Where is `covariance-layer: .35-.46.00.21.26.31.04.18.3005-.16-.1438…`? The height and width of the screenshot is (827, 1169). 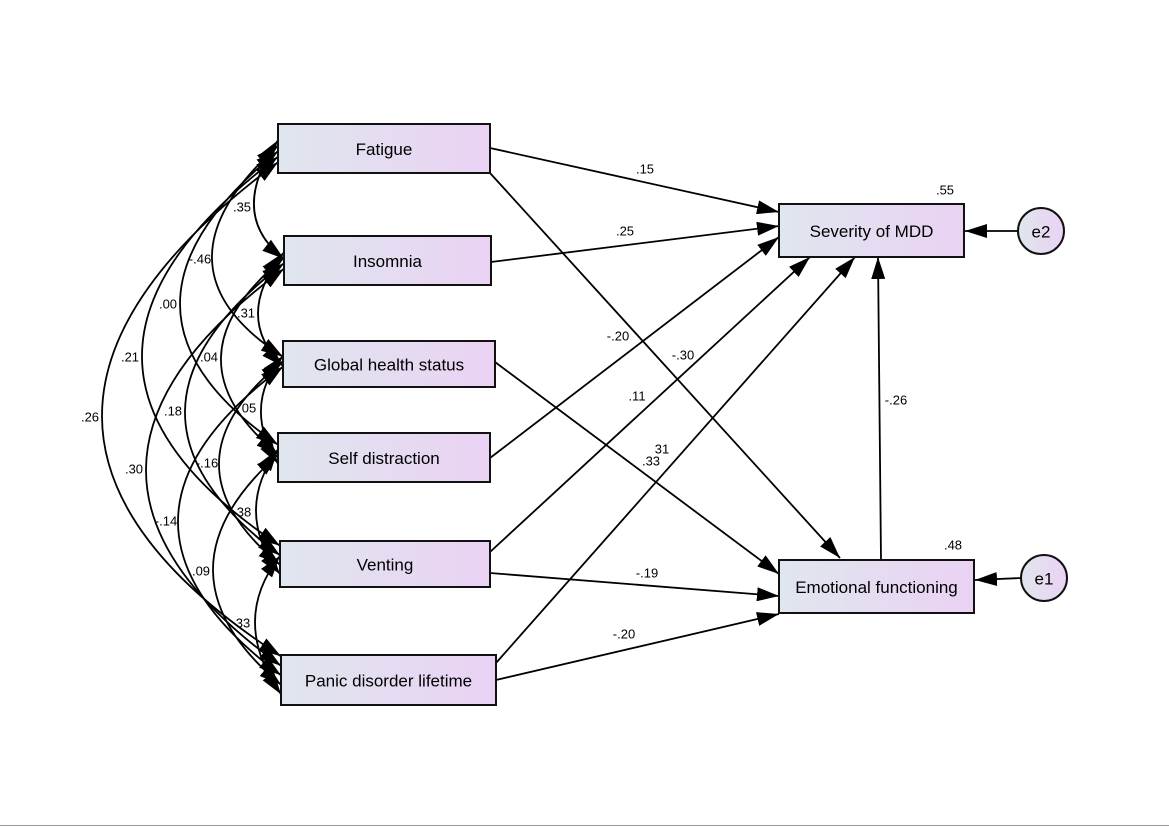
covariance-layer: .35-.46.00.21.26.31.04.18.3005-.16-.1438… is located at coordinates (183, 417).